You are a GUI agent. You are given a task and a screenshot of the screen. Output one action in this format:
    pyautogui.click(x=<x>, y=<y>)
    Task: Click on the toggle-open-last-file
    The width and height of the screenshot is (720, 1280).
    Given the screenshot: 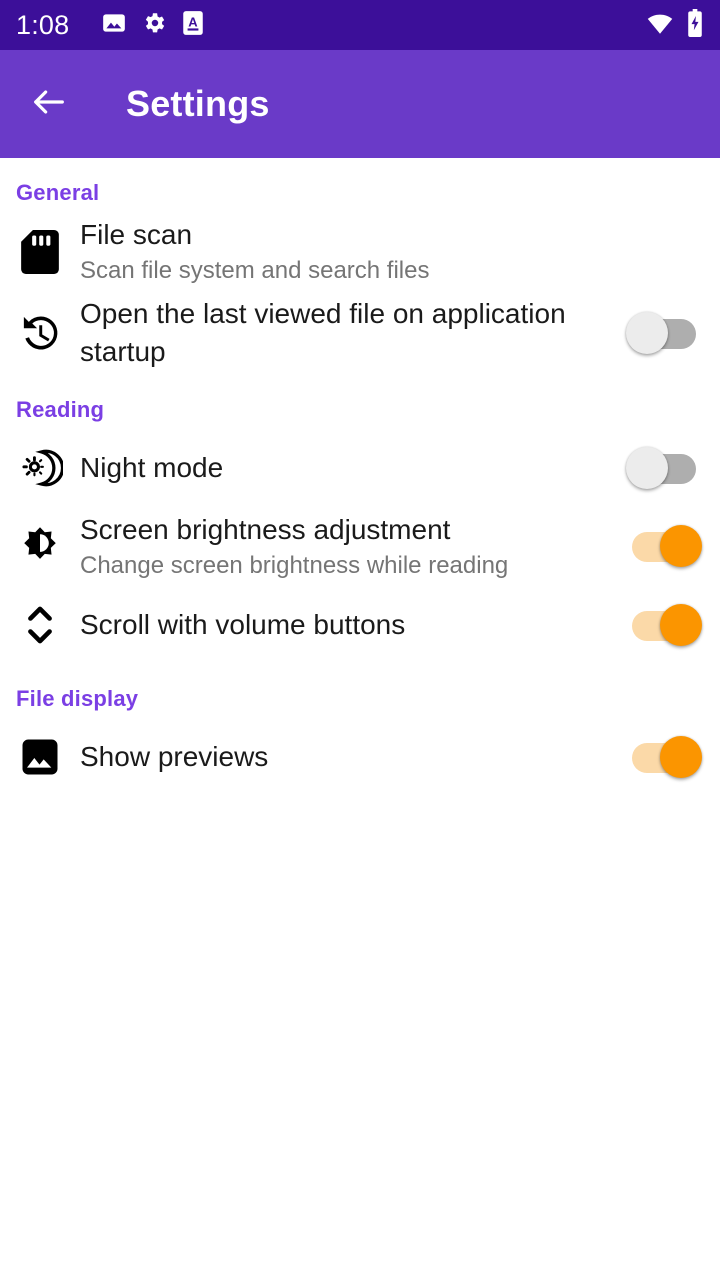 What is the action you would take?
    pyautogui.click(x=664, y=333)
    